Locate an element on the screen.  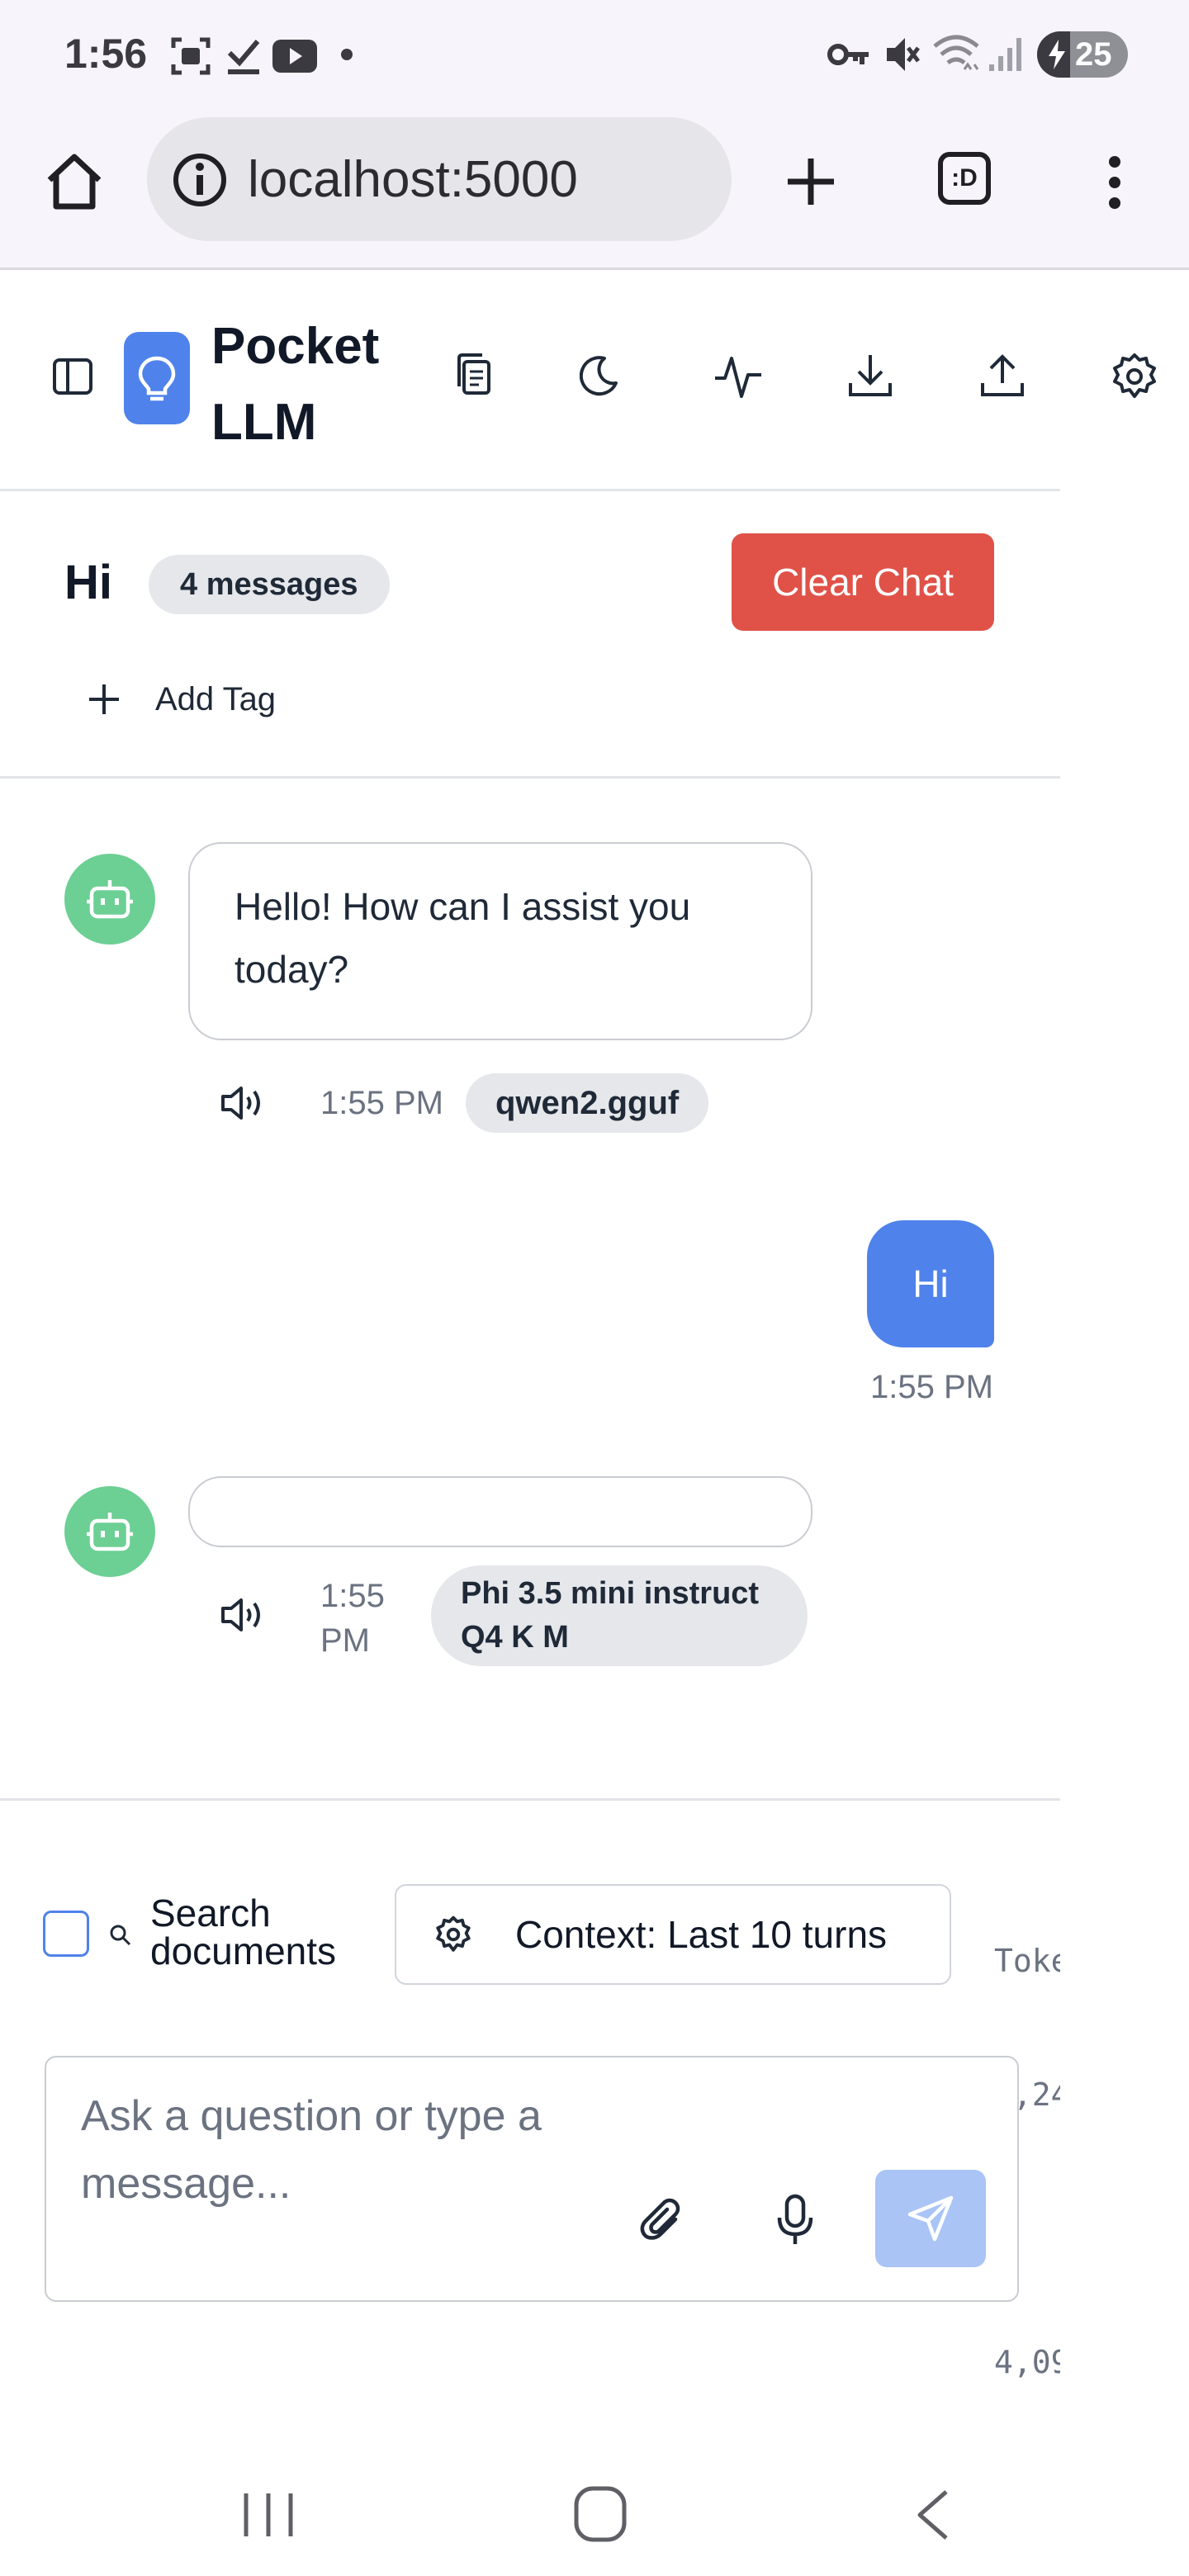
clear-chat-button: Clear Chat is located at coordinates (863, 582).